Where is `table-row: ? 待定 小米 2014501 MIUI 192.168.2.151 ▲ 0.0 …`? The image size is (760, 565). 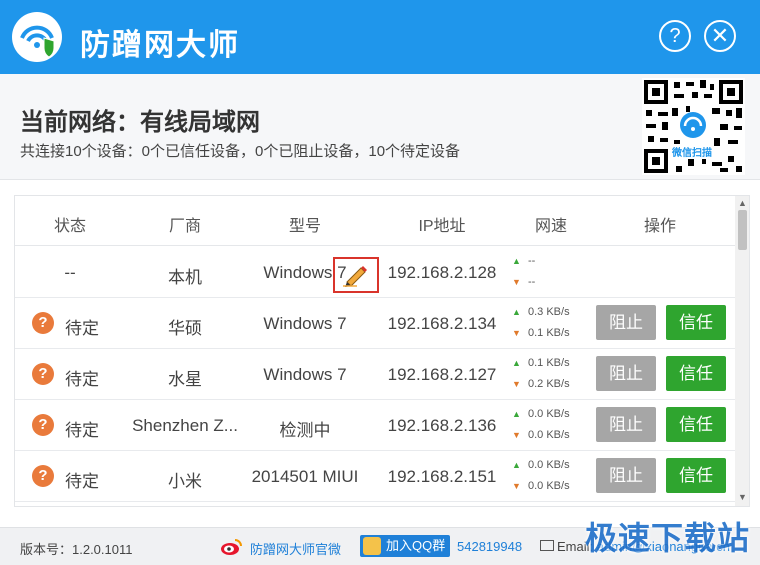
table-row: ? 待定 小米 2014501 MIUI 192.168.2.151 ▲ 0.0 … is located at coordinates (375, 476).